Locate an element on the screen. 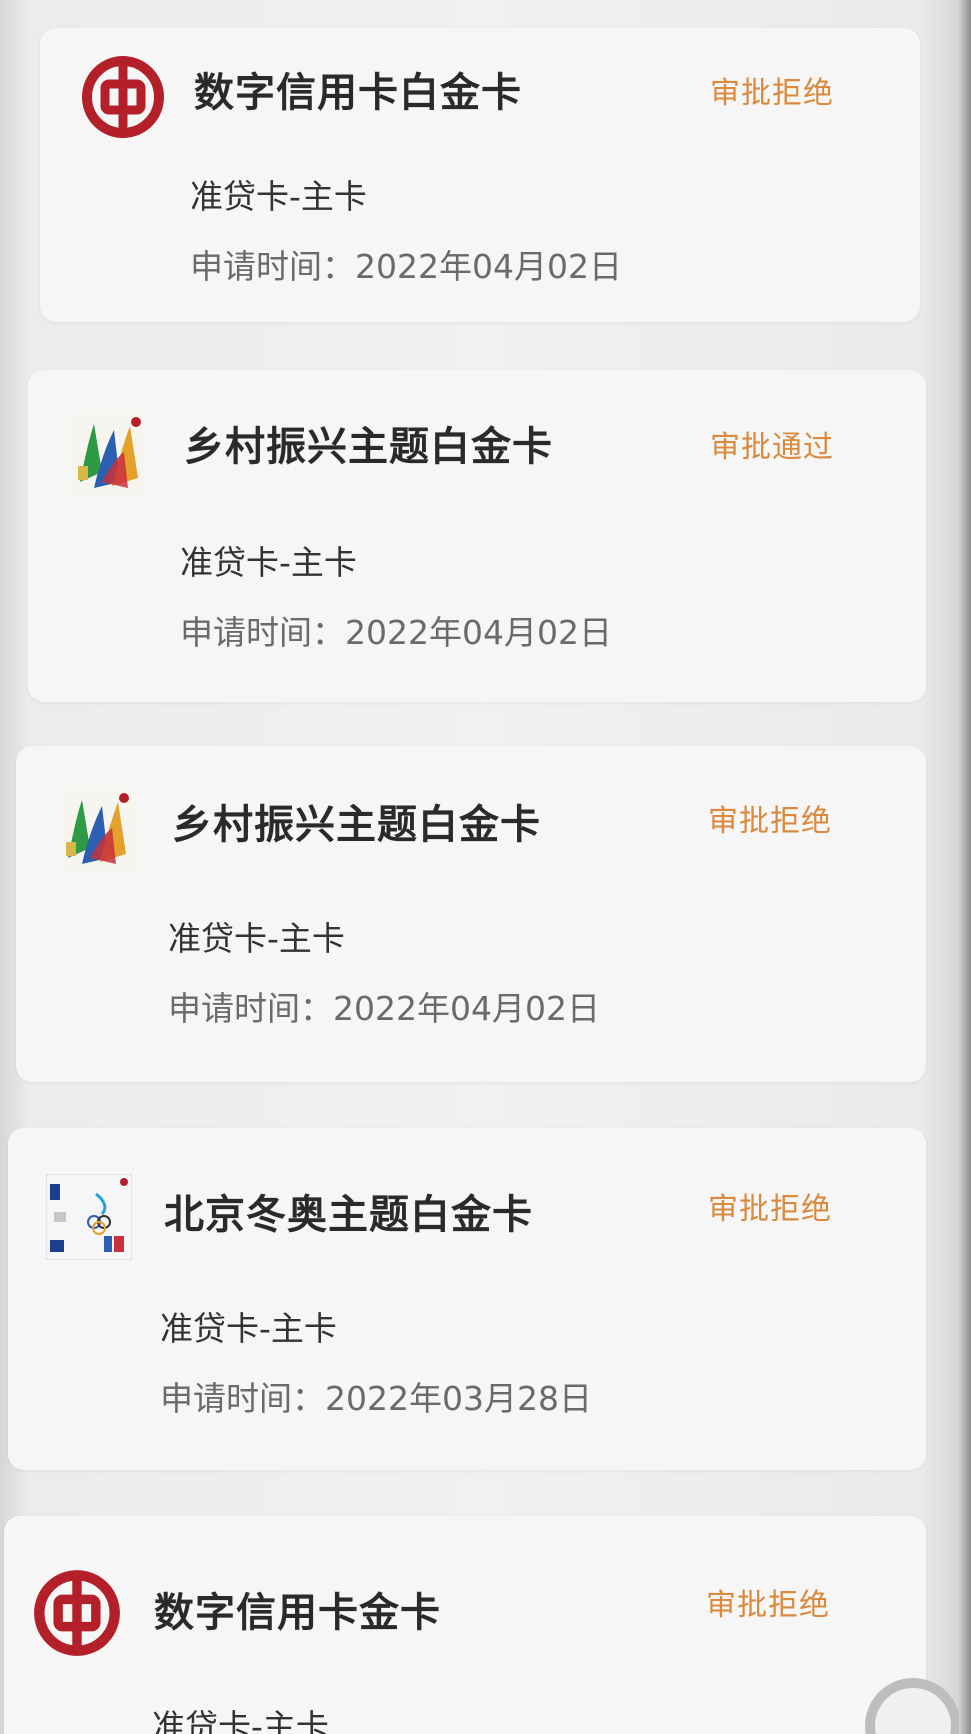  application-card: 数字信用卡金卡 审批拒绝 准贷卡-主卡 is located at coordinates (465, 1625).